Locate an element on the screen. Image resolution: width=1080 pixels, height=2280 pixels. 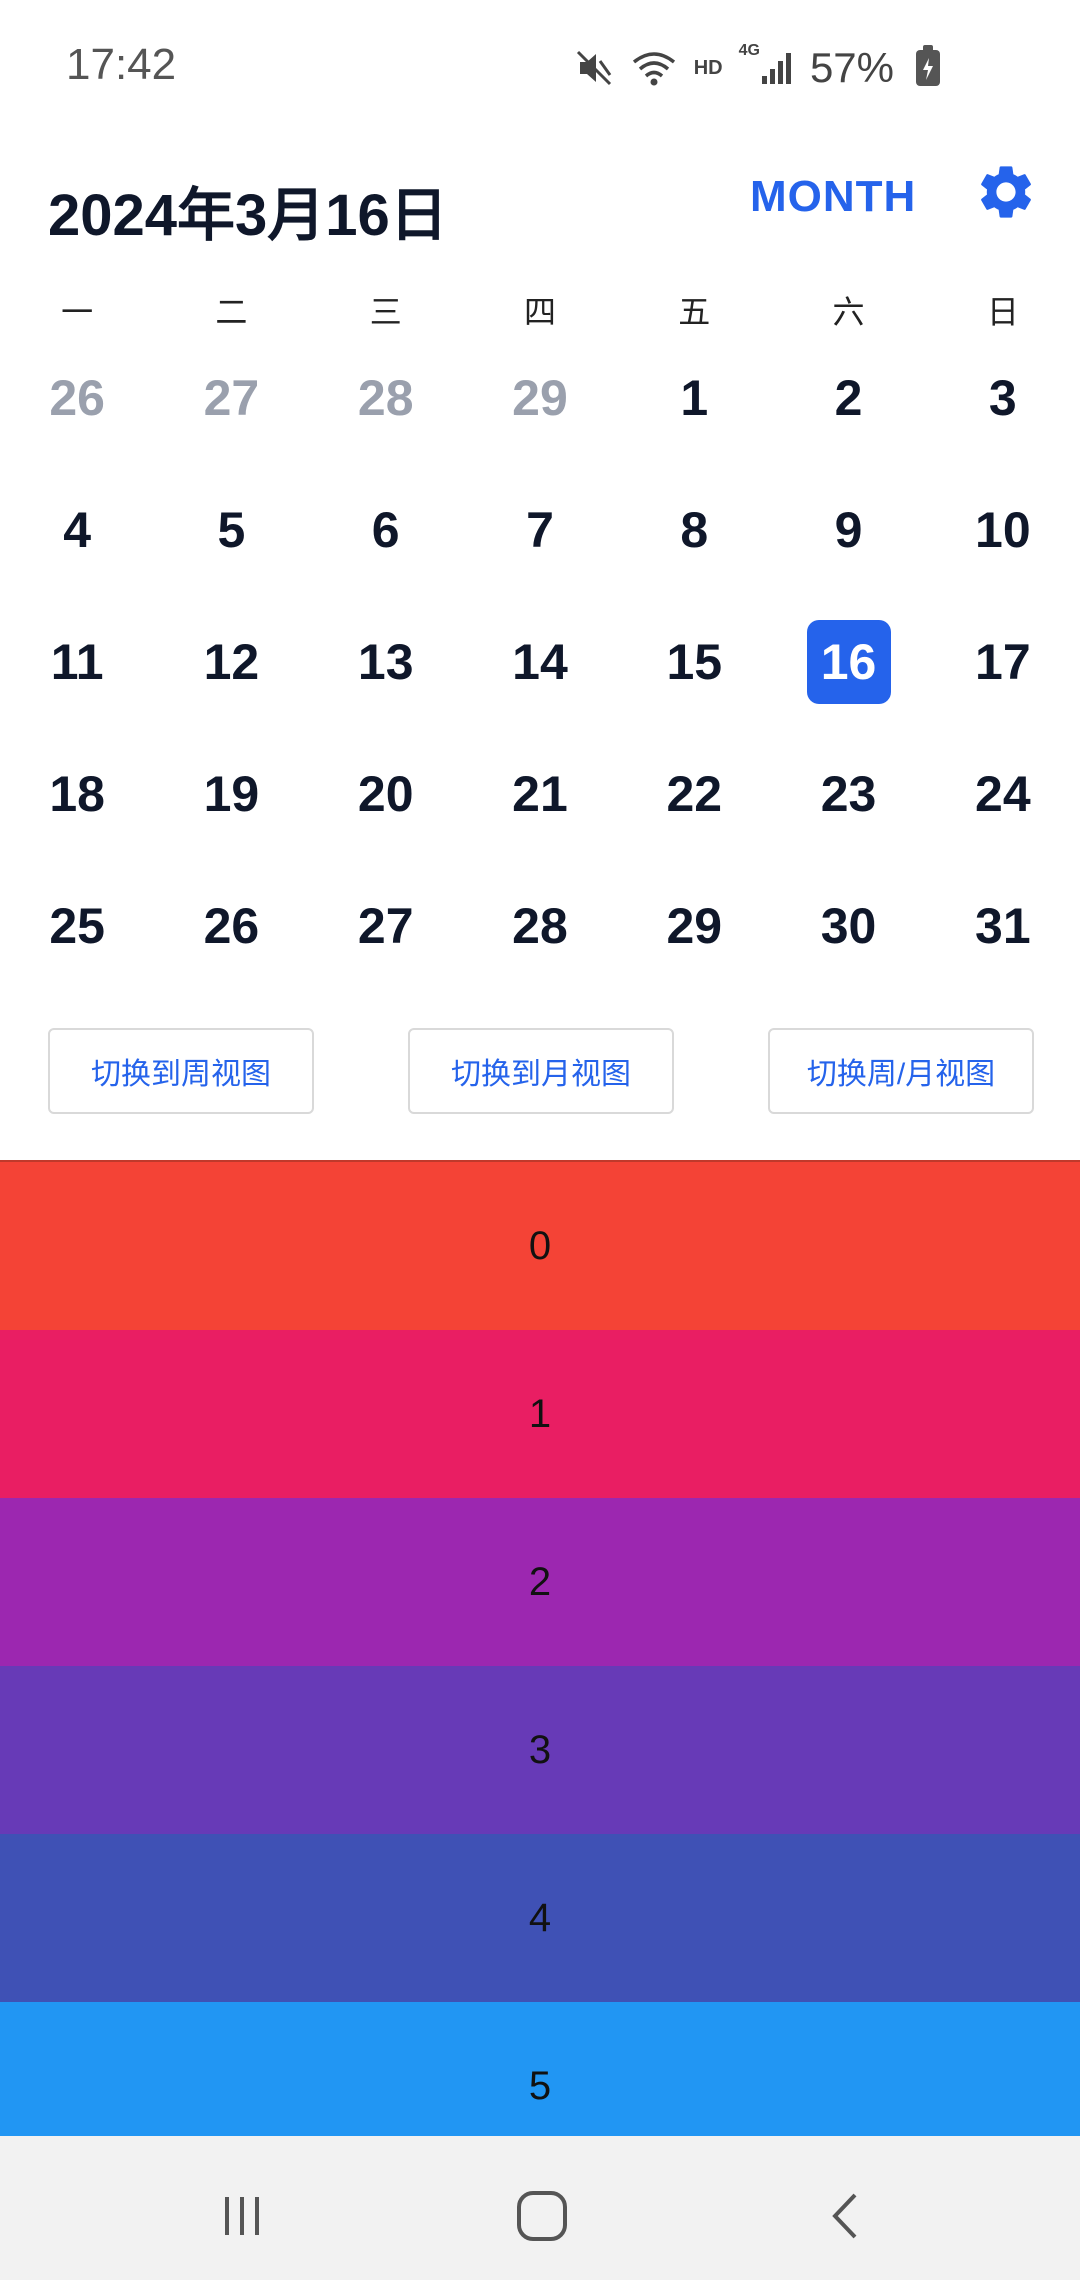
back-icon is located at coordinates (844, 2216).